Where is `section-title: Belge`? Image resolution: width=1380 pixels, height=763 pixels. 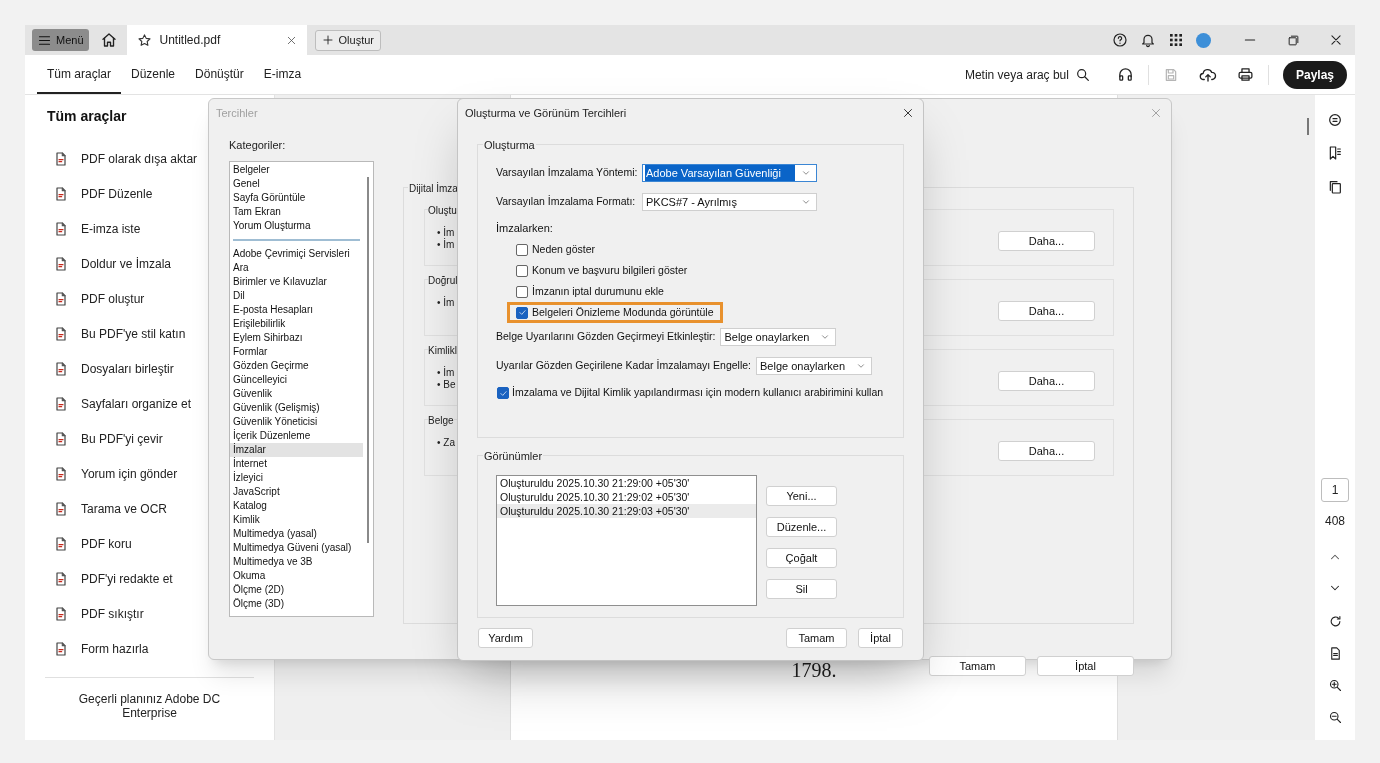 section-title: Belge is located at coordinates (441, 420).